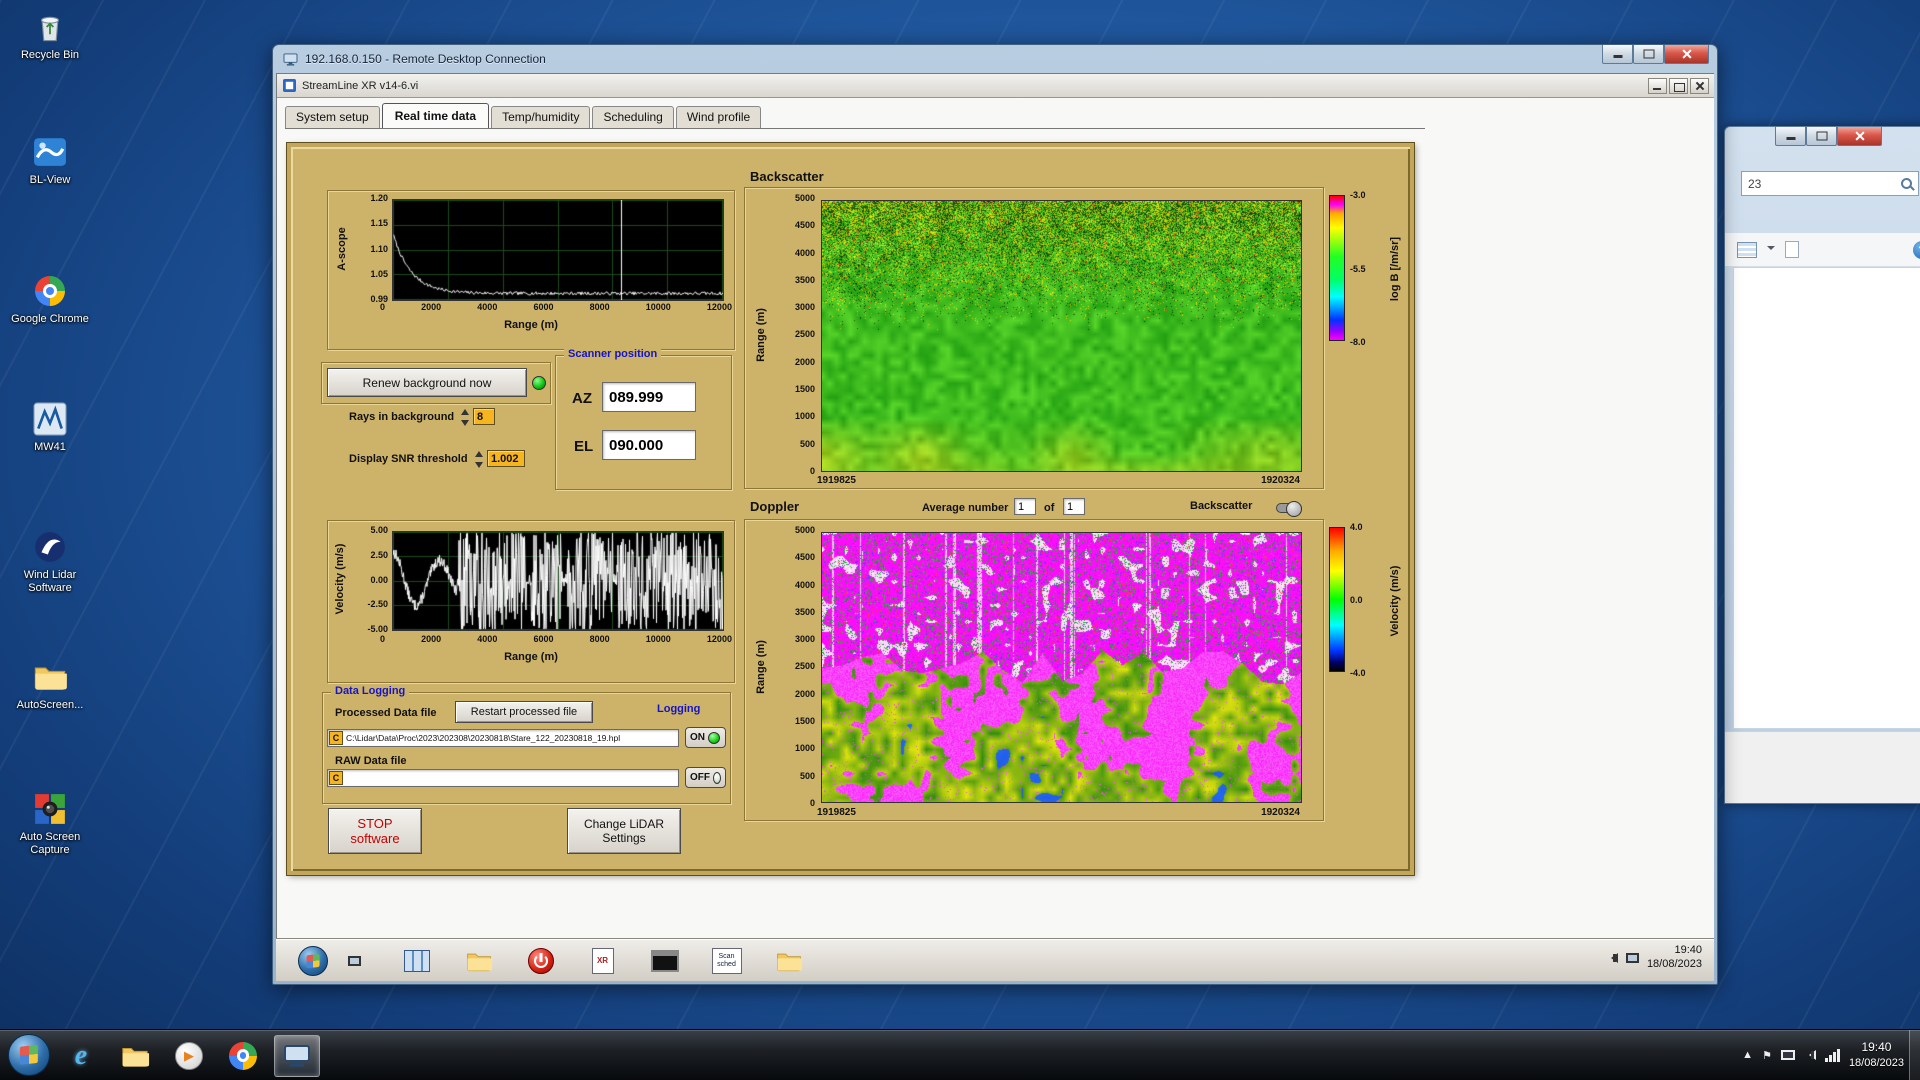 This screenshot has width=1920, height=1080. I want to click on view-list-icon, so click(1747, 249).